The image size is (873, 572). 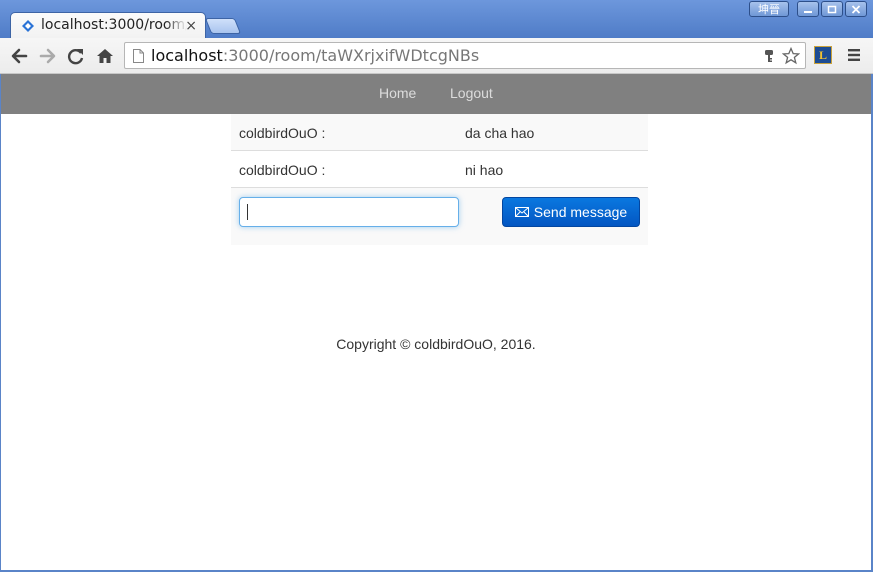 What do you see at coordinates (436, 344) in the screenshot?
I see `footer-copyright: Copyright © coldbirdOuO, 2016.` at bounding box center [436, 344].